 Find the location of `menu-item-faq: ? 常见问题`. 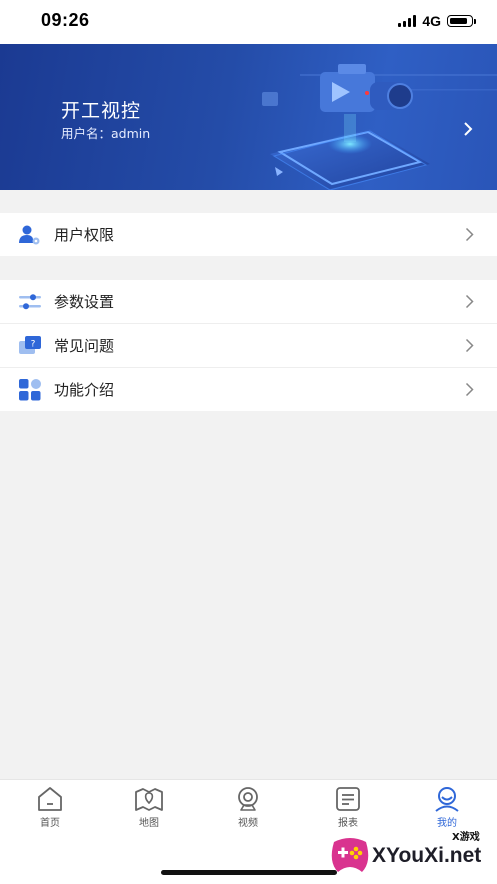

menu-item-faq: ? 常见问题 is located at coordinates (248, 345).